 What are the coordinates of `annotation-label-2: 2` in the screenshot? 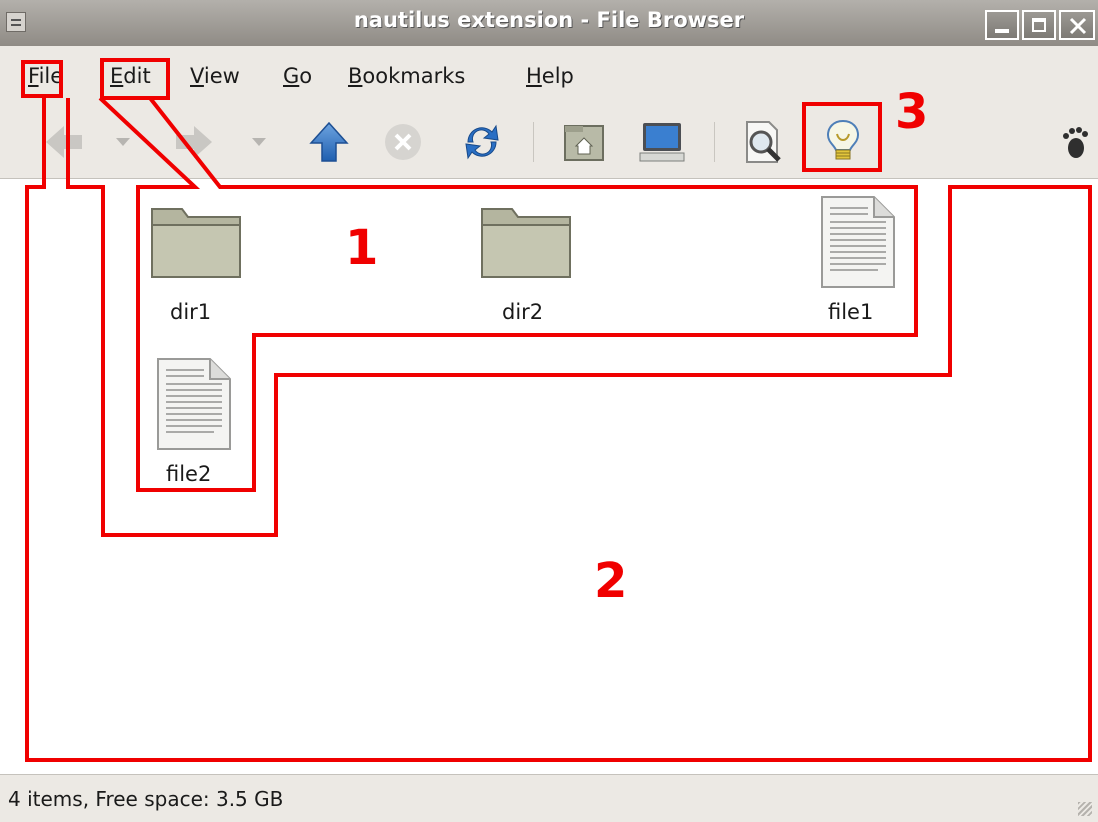 It's located at (611, 581).